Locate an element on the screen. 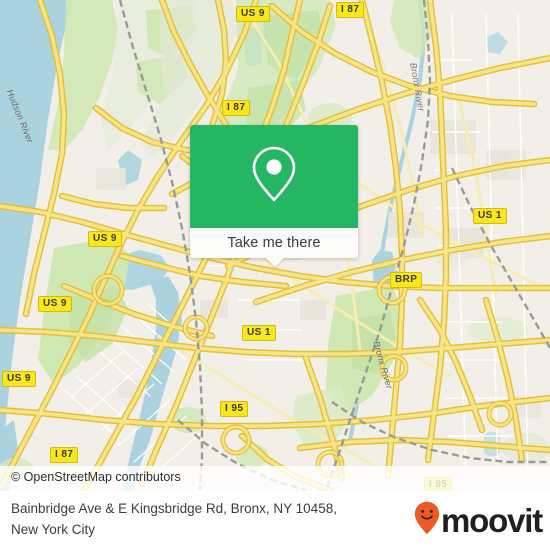 Image resolution: width=550 pixels, height=550 pixels. callout-cta-row: Take me there is located at coordinates (274, 243).